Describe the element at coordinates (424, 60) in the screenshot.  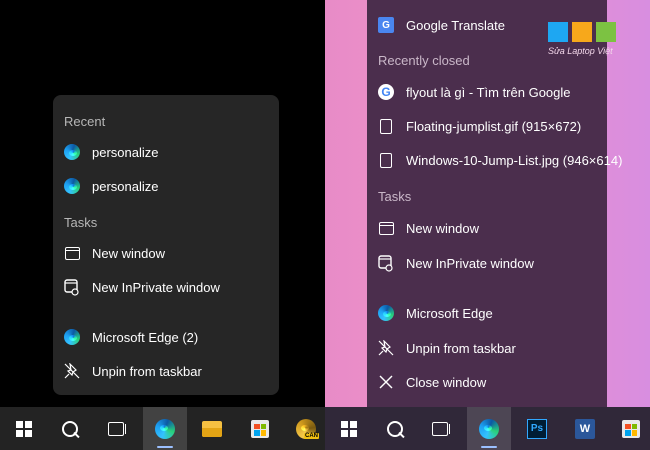
I see `recently-closed-header: Recently closed` at that location.